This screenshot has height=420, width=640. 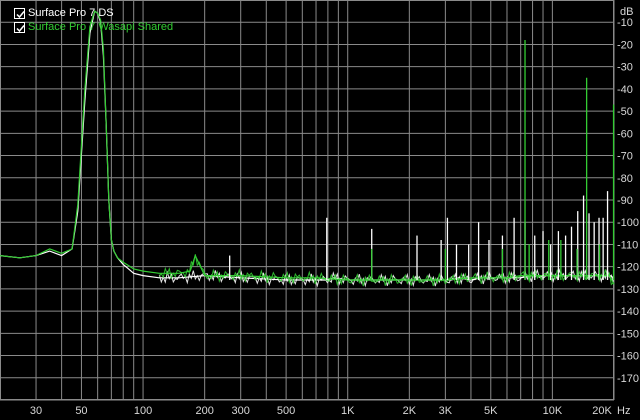 What do you see at coordinates (81, 411) in the screenshot?
I see `x-tick-label: 50` at bounding box center [81, 411].